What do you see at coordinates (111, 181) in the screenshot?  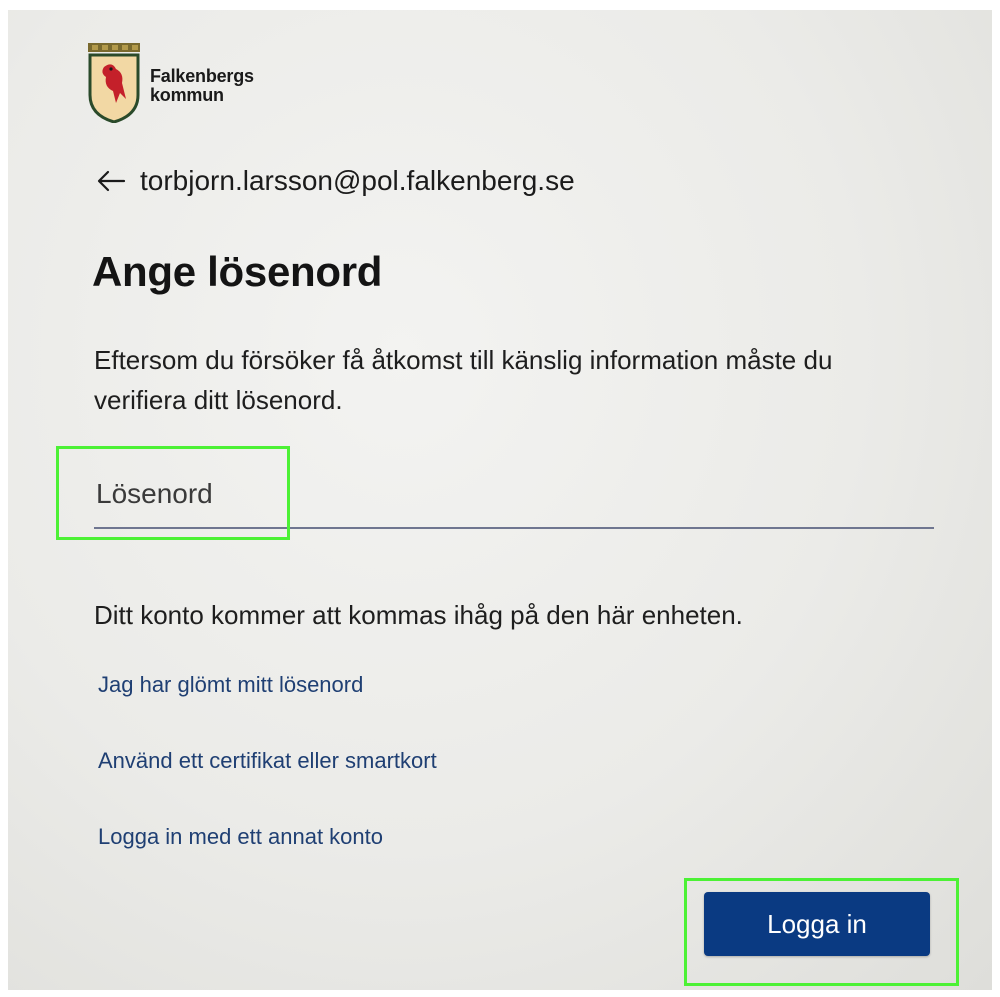 I see `left-arrow-icon` at bounding box center [111, 181].